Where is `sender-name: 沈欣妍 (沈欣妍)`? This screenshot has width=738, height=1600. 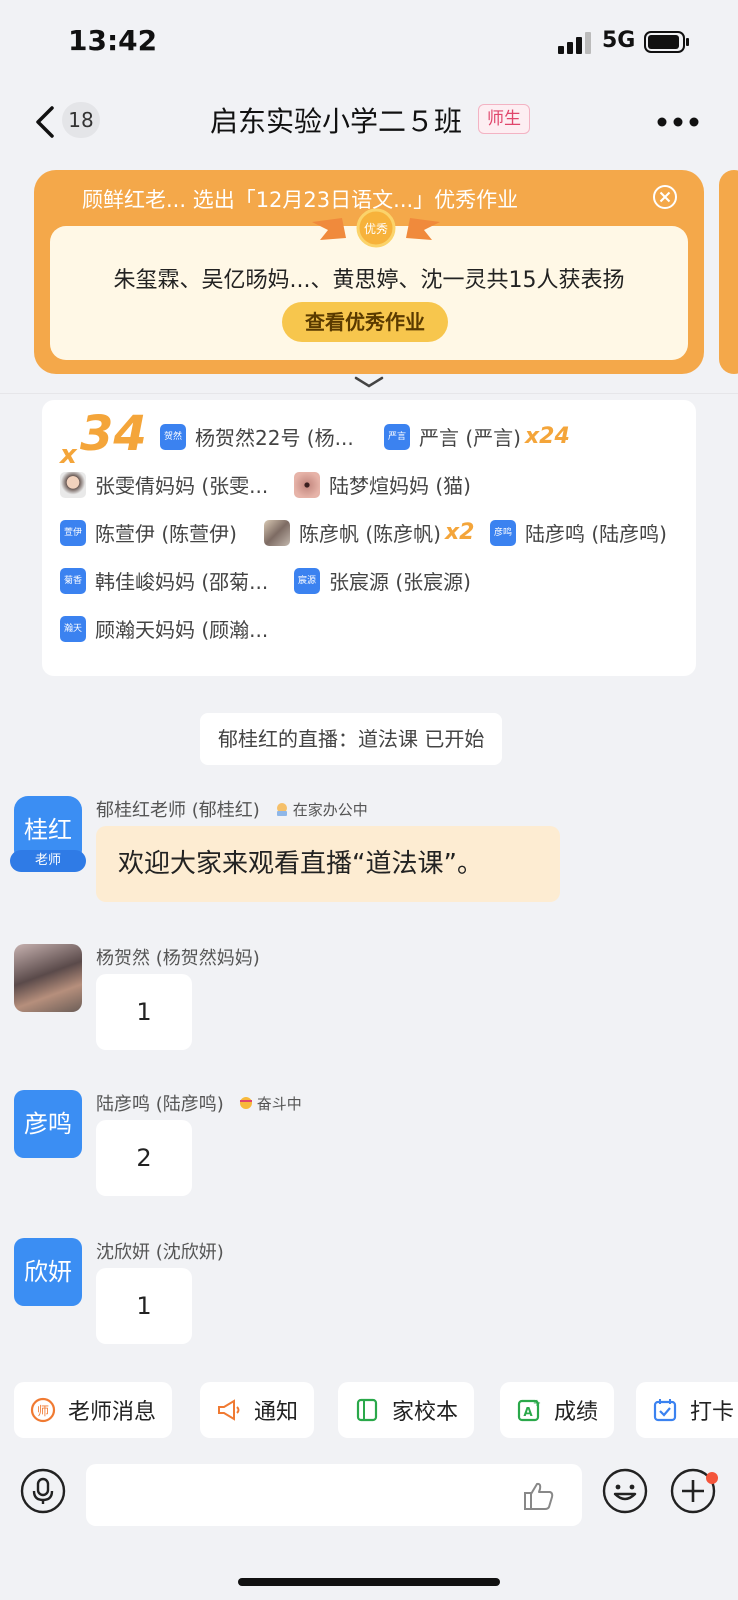 sender-name: 沈欣妍 (沈欣妍) is located at coordinates (160, 1251).